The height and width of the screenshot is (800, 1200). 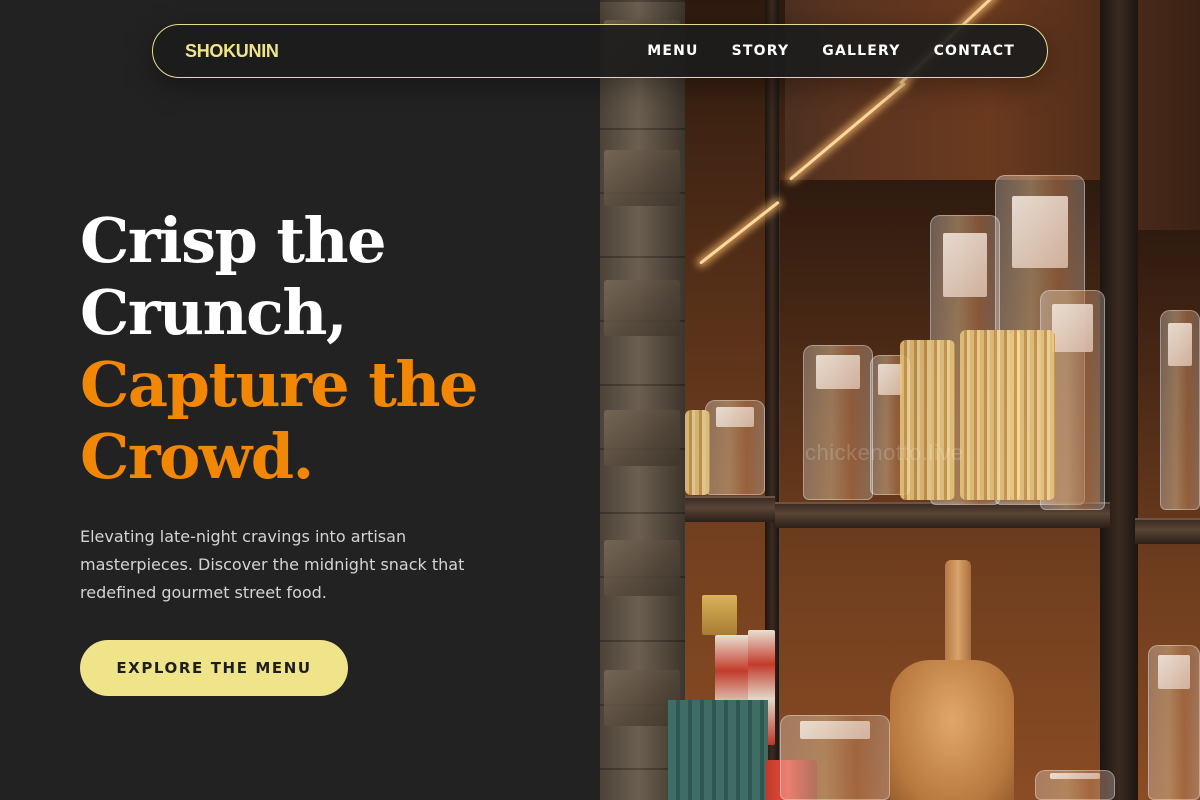 What do you see at coordinates (861, 51) in the screenshot?
I see `nav-link-gallery: GALLERY` at bounding box center [861, 51].